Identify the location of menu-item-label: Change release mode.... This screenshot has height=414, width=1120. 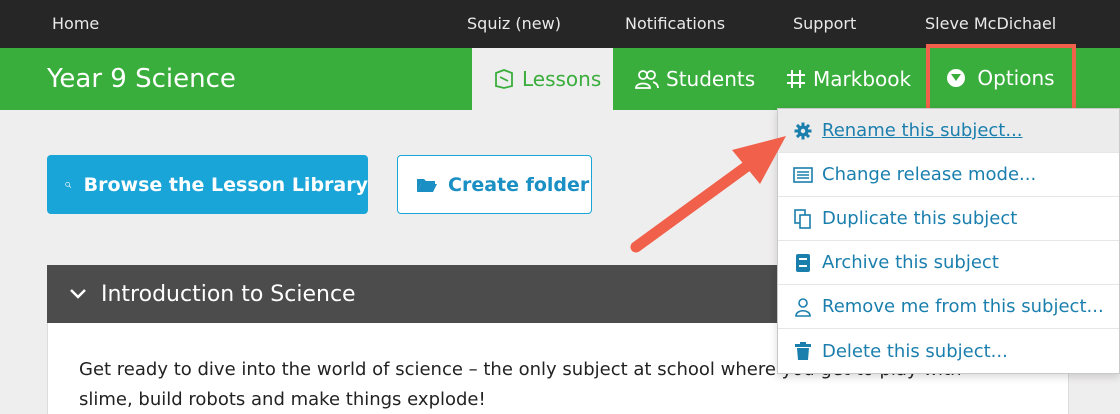
(929, 174).